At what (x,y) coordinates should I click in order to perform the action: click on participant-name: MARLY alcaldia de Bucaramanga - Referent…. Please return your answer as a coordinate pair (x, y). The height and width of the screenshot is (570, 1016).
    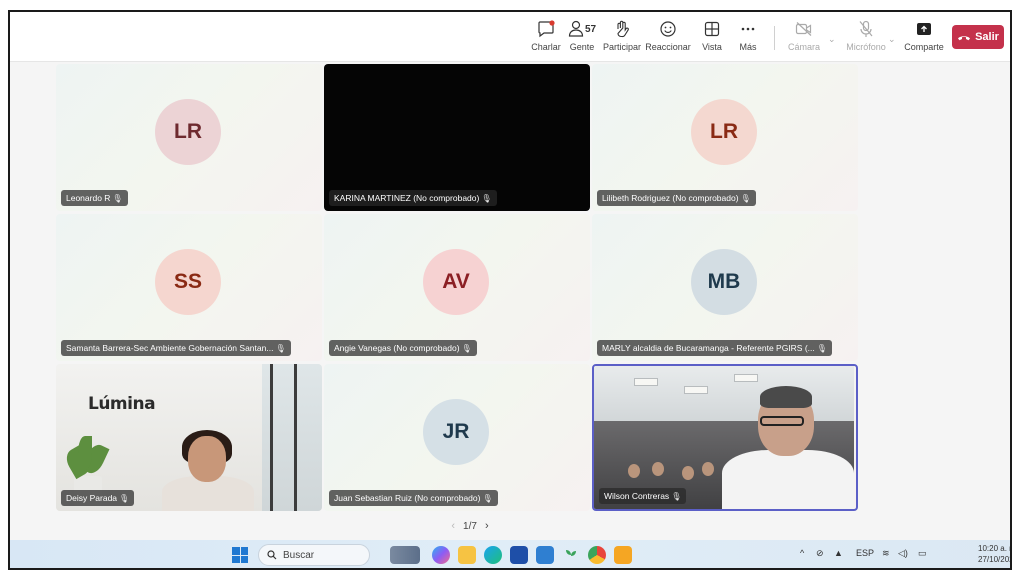
    Looking at the image, I should click on (708, 348).